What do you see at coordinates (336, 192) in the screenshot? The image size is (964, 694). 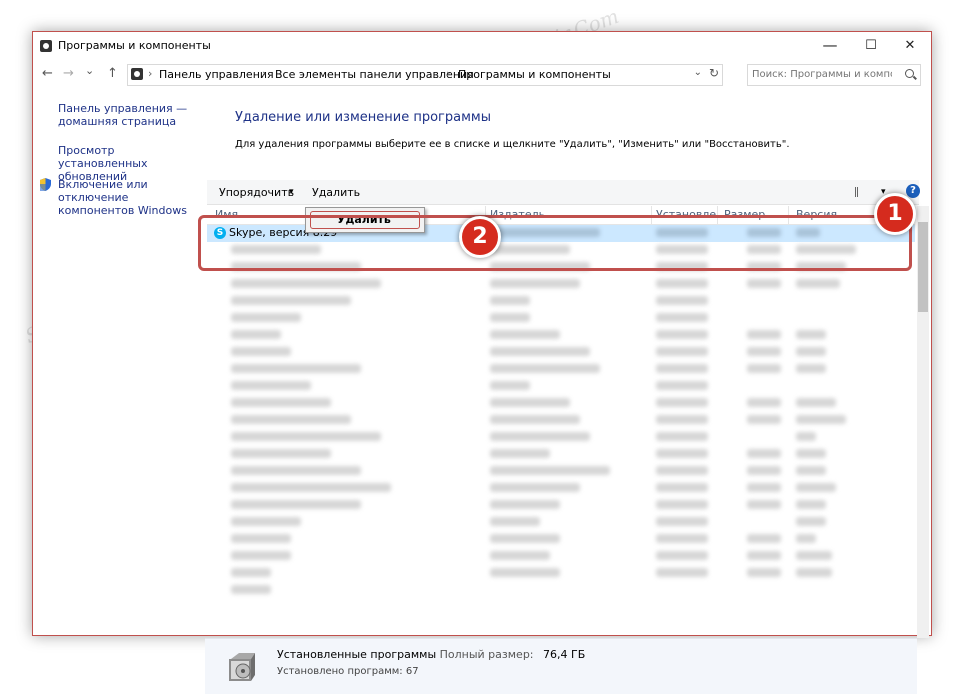 I see `uninstall-button: Удалить` at bounding box center [336, 192].